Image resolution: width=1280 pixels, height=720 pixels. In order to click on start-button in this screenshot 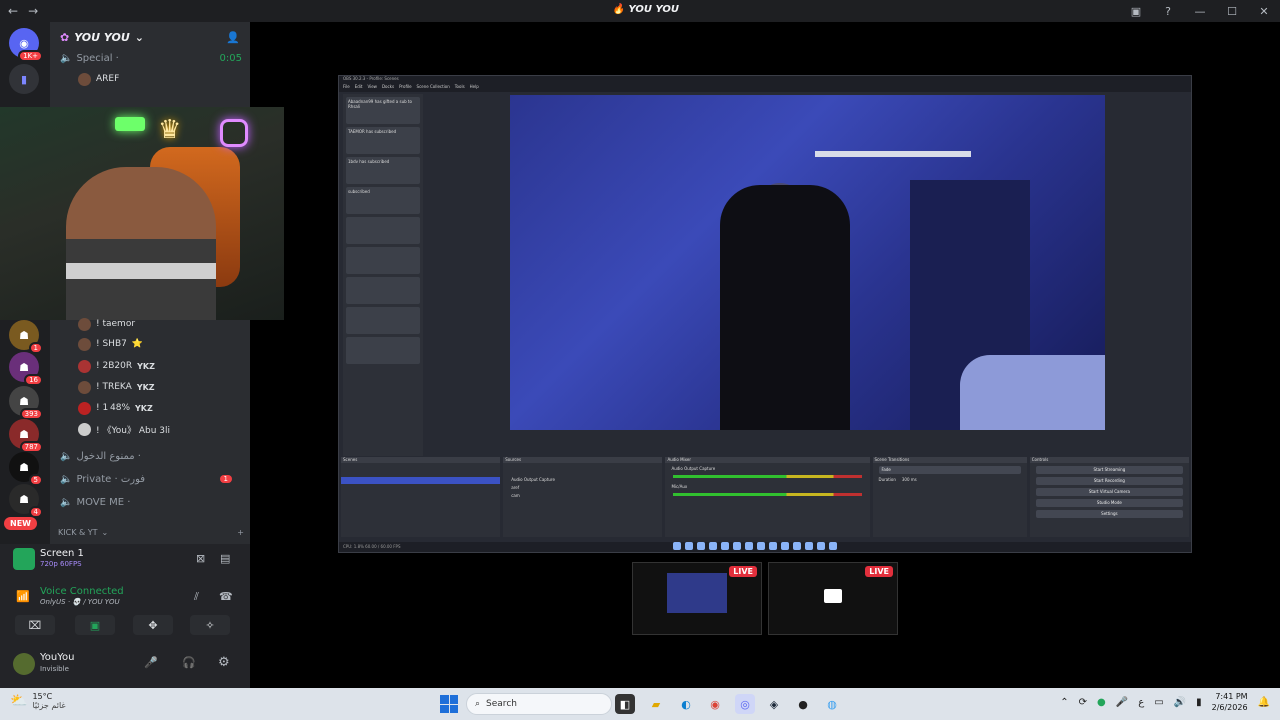, I will do `click(449, 704)`.